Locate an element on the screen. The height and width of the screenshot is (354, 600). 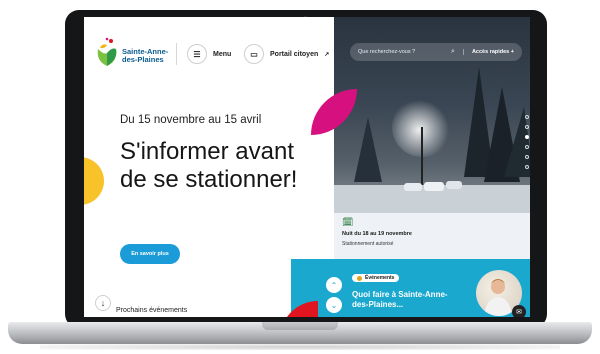
search-icon: ⌕ is located at coordinates (453, 52).